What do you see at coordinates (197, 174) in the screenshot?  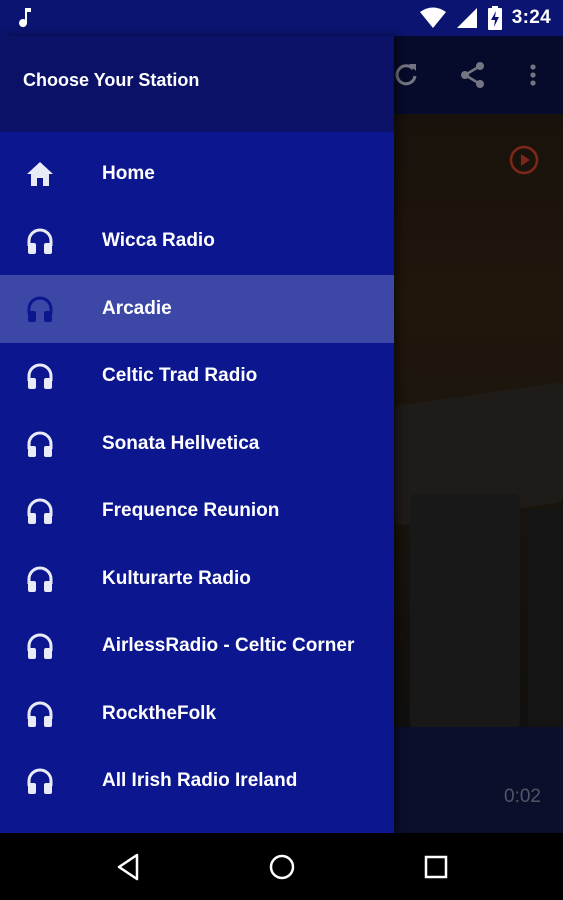 I see `menu-item-home: Home` at bounding box center [197, 174].